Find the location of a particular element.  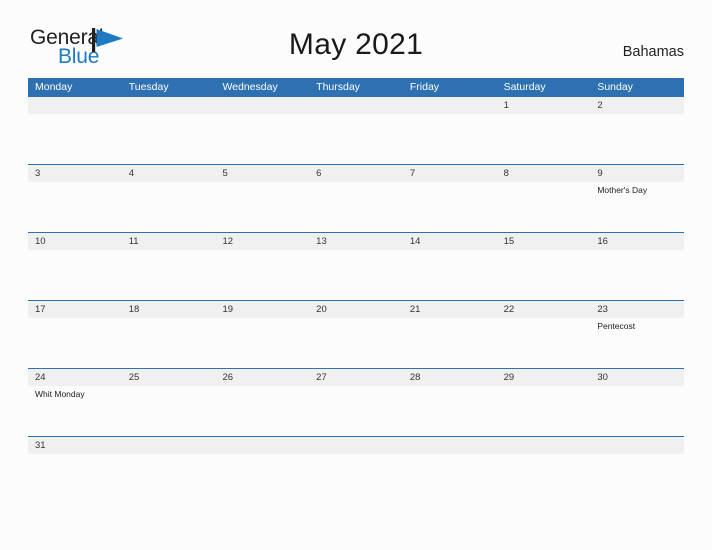

day-number-12: 12 is located at coordinates (262, 241).